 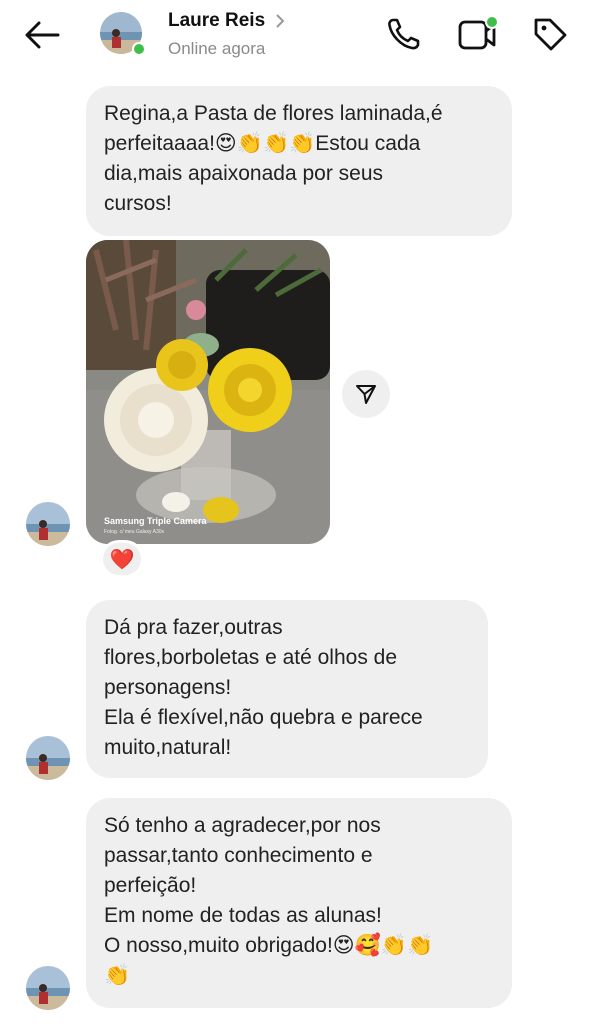 What do you see at coordinates (155, 521) in the screenshot?
I see `photo-watermark: Samsung Triple Camera` at bounding box center [155, 521].